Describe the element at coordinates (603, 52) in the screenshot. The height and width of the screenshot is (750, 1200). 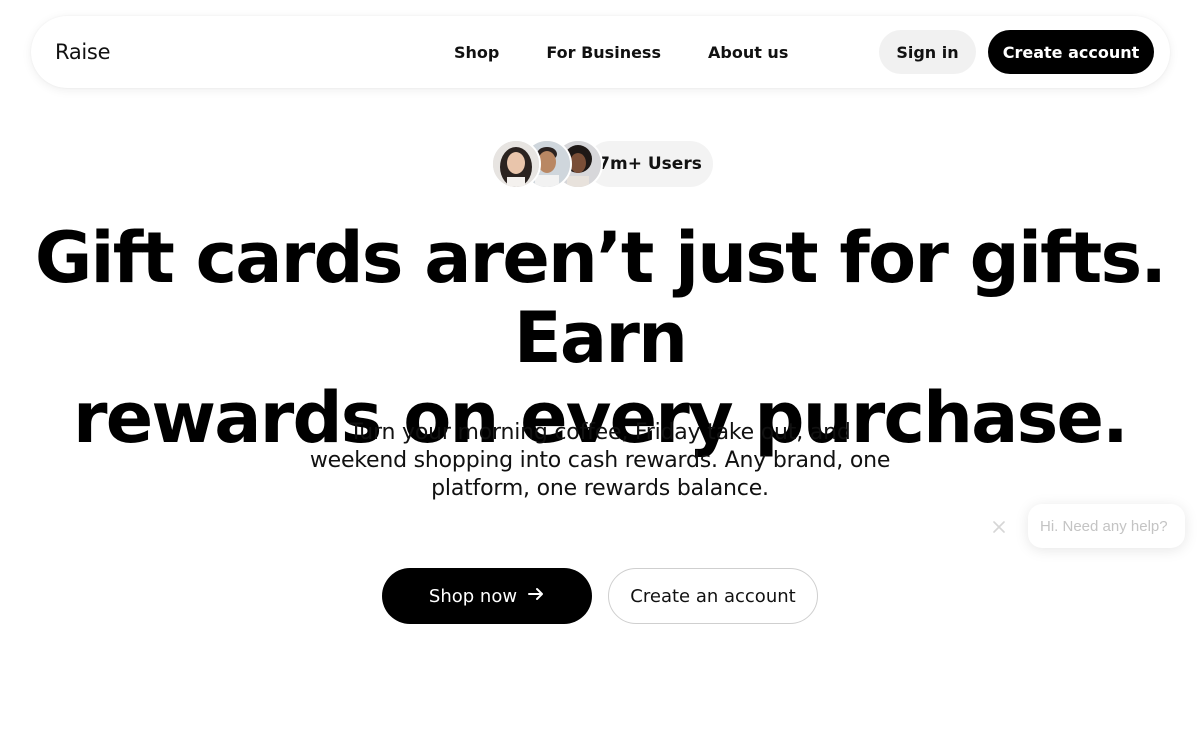
I see `nav-for-business: For Business` at that location.